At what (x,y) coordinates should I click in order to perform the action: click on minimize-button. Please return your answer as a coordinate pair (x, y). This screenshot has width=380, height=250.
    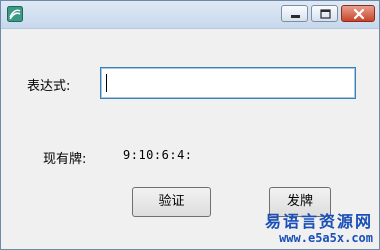
    Looking at the image, I should click on (294, 13).